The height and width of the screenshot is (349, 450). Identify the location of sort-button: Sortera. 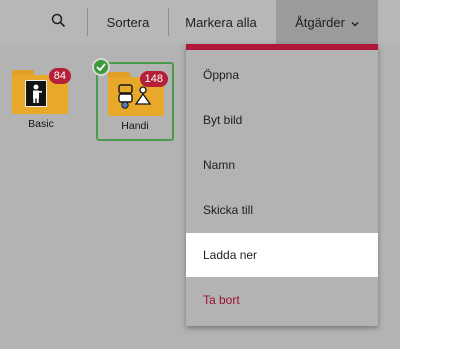
(128, 22).